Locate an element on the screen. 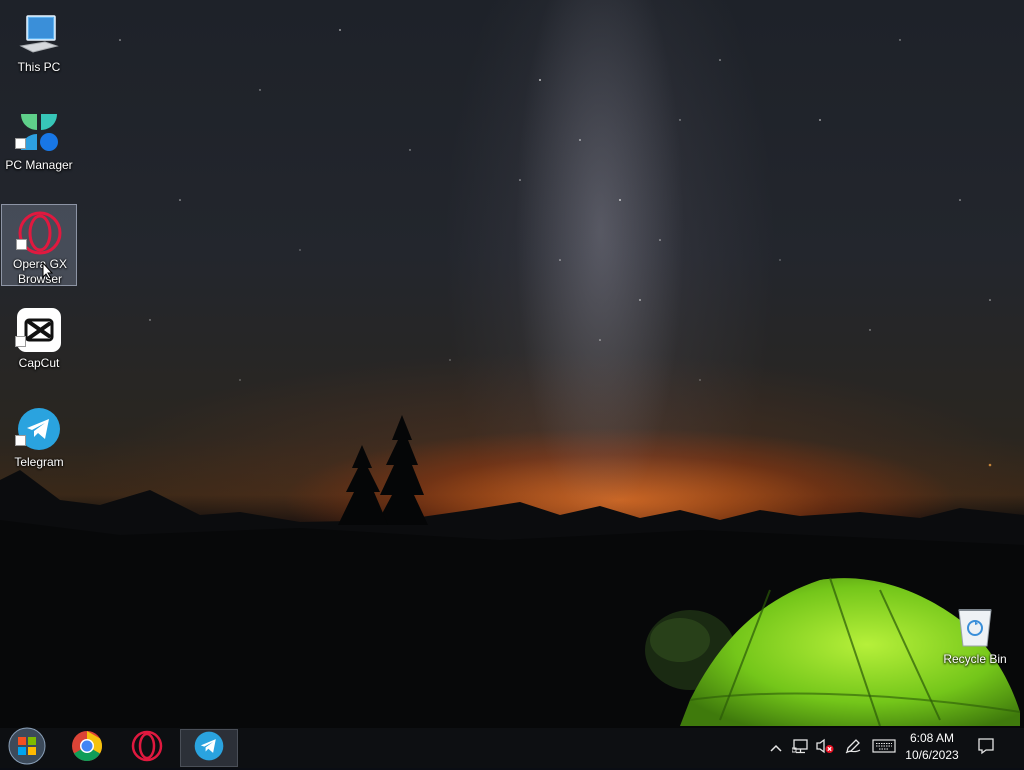 The height and width of the screenshot is (770, 1024). desktop-icon-telegram: Telegram is located at coordinates (39, 442).